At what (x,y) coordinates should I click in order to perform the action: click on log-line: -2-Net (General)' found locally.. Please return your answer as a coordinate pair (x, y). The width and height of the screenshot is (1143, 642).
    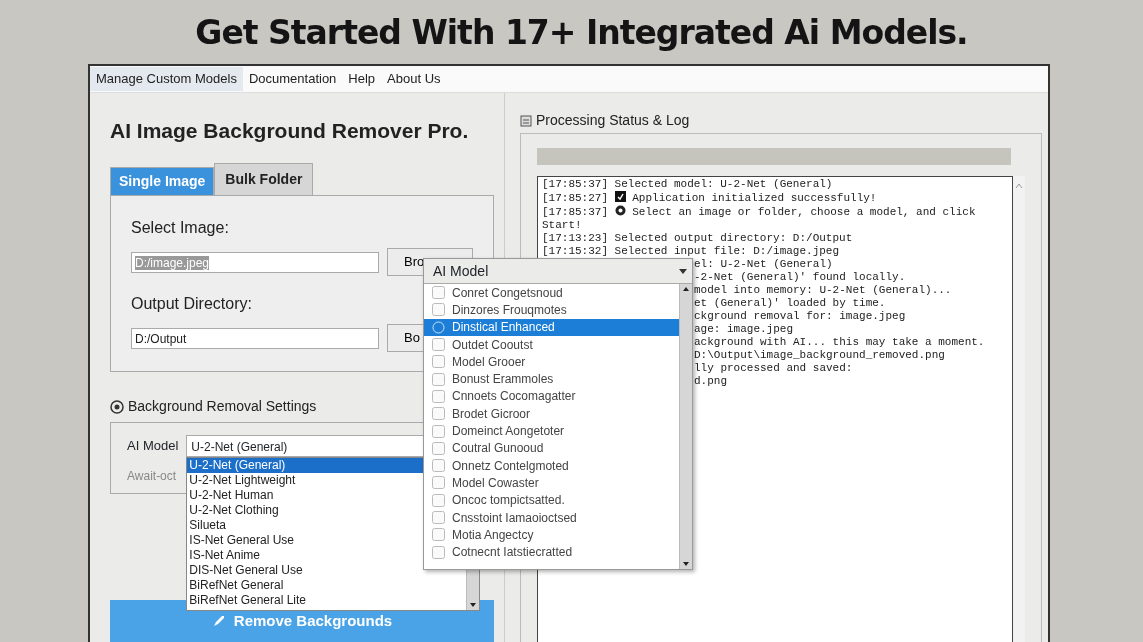
    Looking at the image, I should click on (800, 277).